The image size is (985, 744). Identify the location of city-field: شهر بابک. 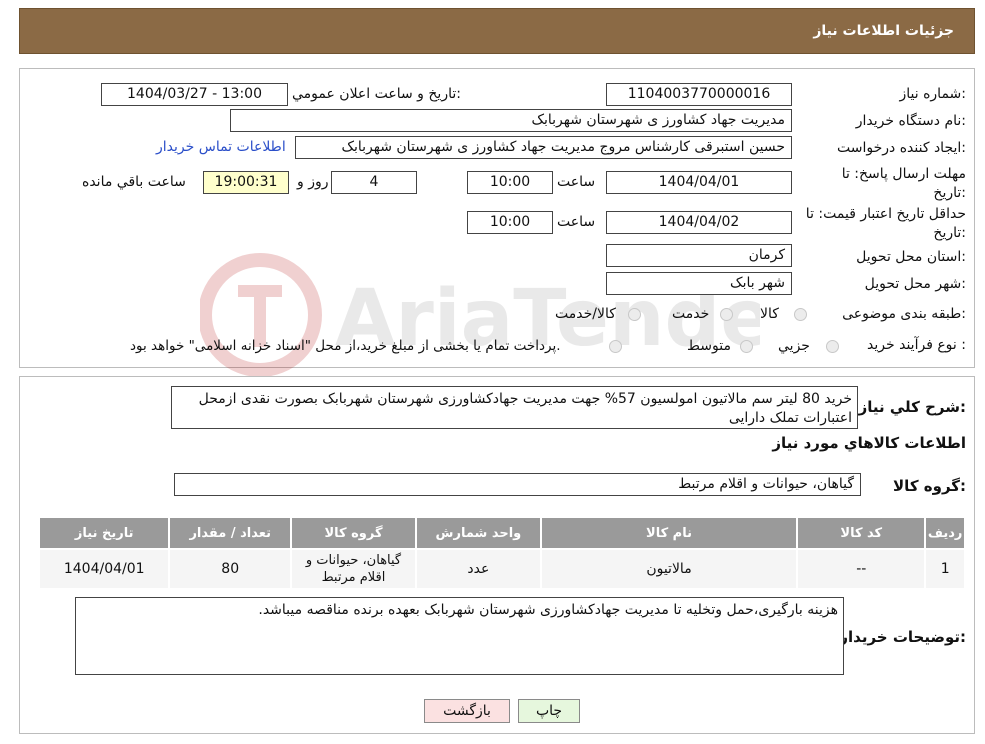
(699, 283).